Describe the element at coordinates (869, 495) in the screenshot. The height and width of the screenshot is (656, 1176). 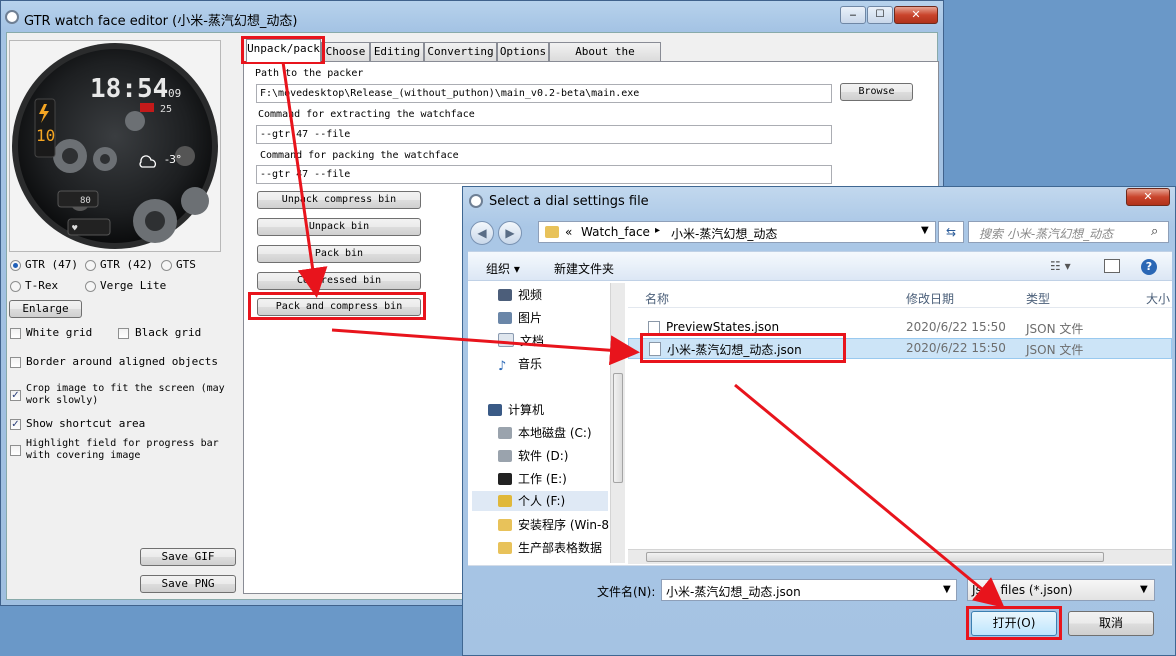
I see `arrow-file-to-open` at that location.